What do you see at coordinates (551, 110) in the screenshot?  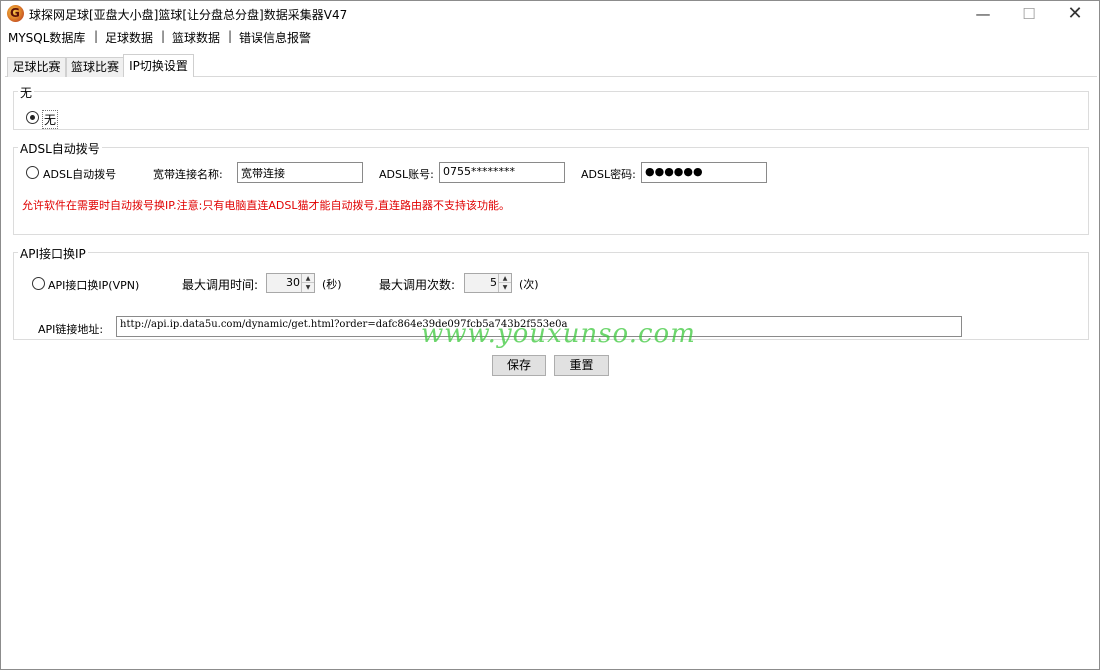 I see `group-none` at bounding box center [551, 110].